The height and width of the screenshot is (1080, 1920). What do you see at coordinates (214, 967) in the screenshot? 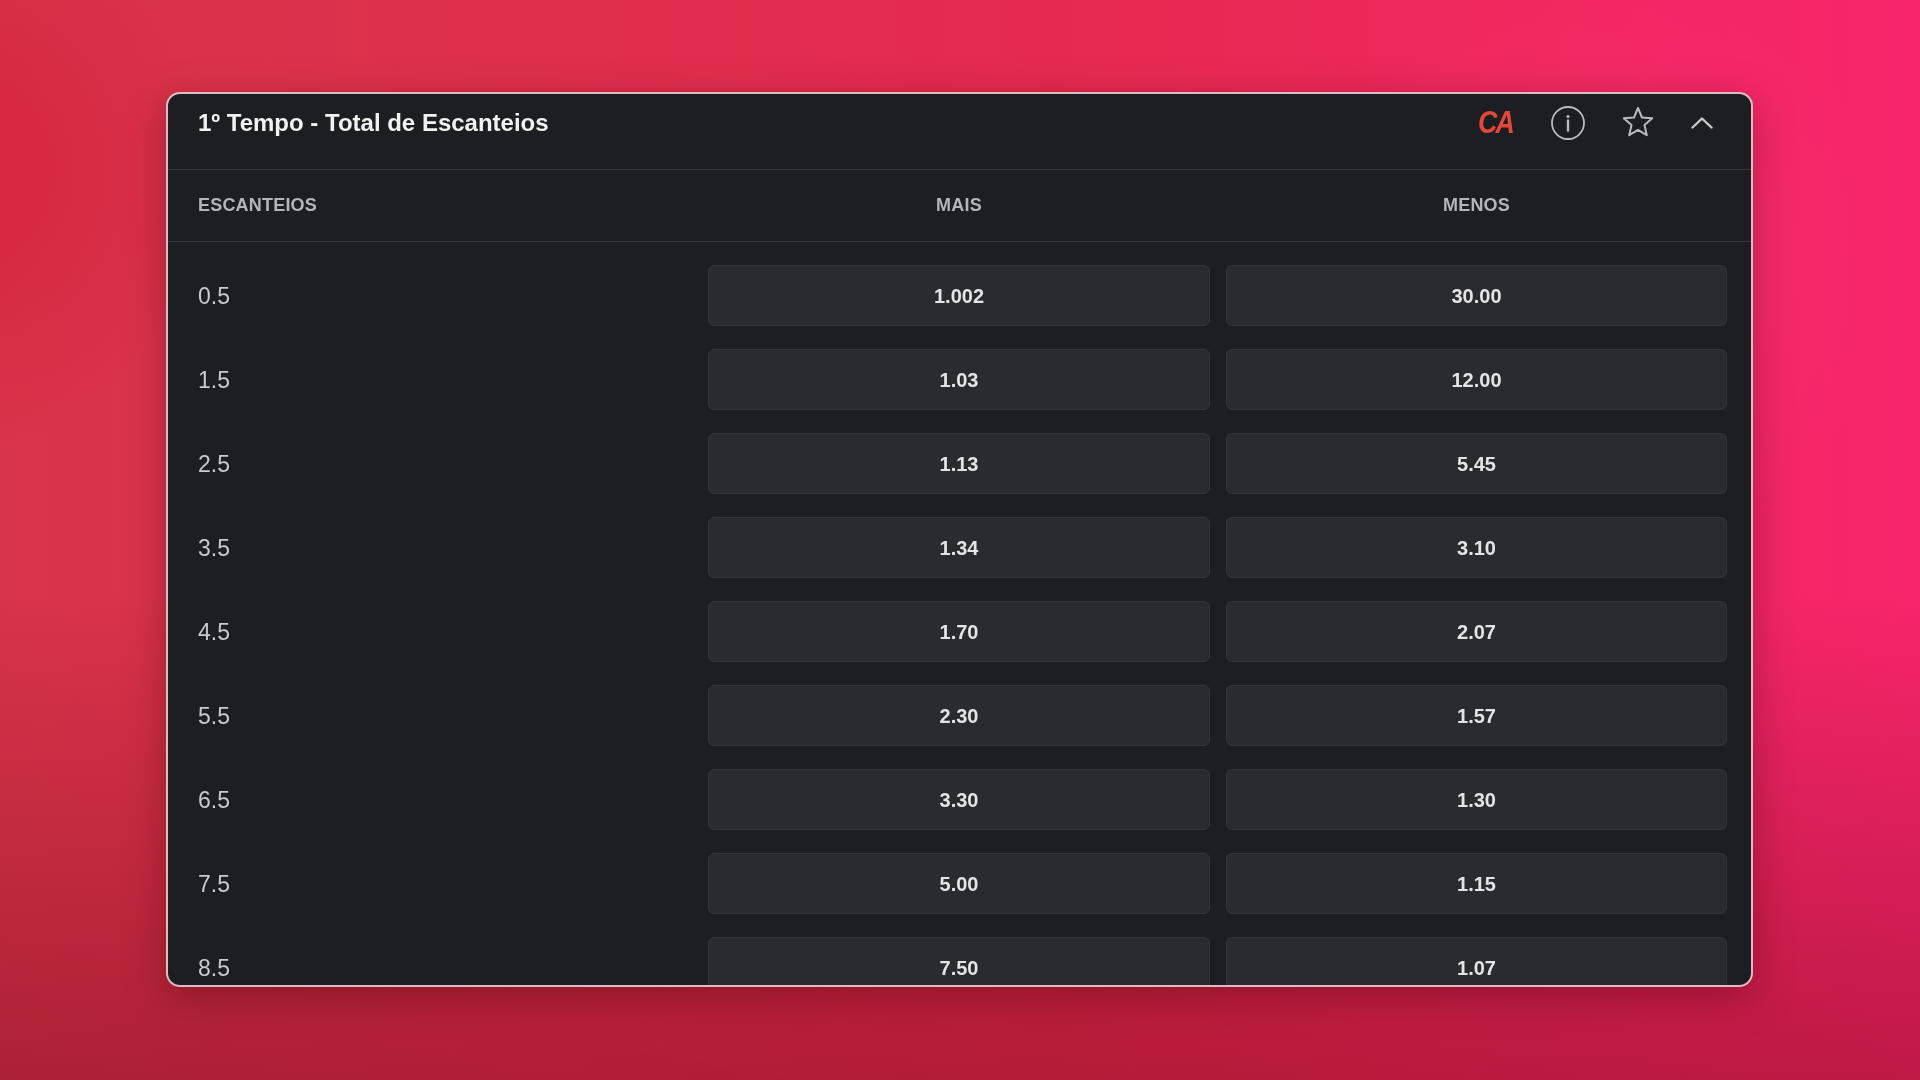
I see `line-label: 8.5` at bounding box center [214, 967].